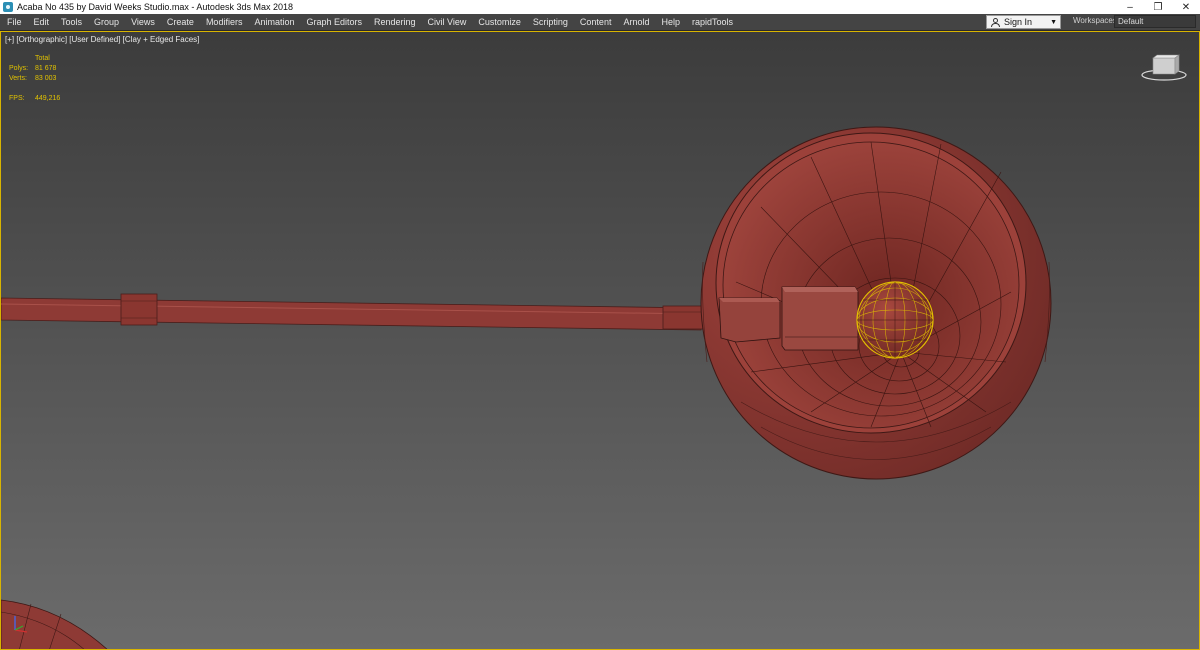  Describe the element at coordinates (17, 98) in the screenshot. I see `stats-fps-label: FPS:` at that location.